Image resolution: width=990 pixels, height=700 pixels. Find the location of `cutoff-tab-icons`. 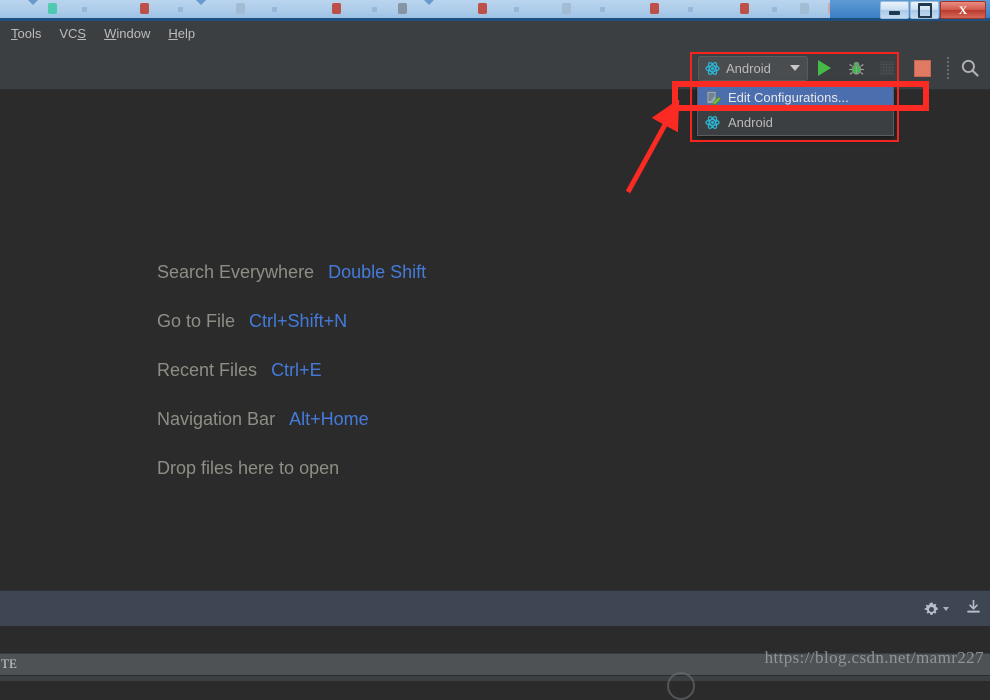

cutoff-tab-icons is located at coordinates (440, 9).